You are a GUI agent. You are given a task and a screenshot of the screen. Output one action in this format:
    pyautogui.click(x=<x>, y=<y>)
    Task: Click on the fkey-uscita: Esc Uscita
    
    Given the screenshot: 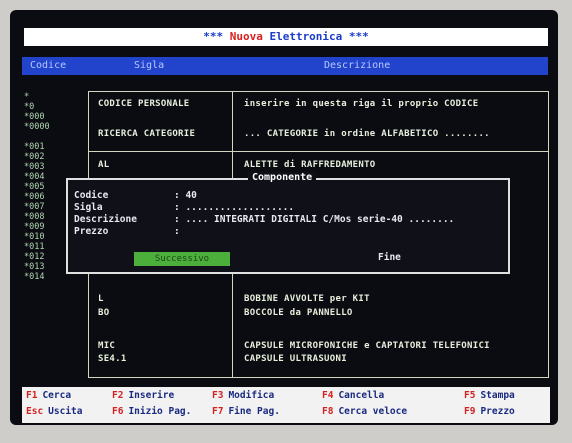 What is the action you would take?
    pyautogui.click(x=54, y=411)
    